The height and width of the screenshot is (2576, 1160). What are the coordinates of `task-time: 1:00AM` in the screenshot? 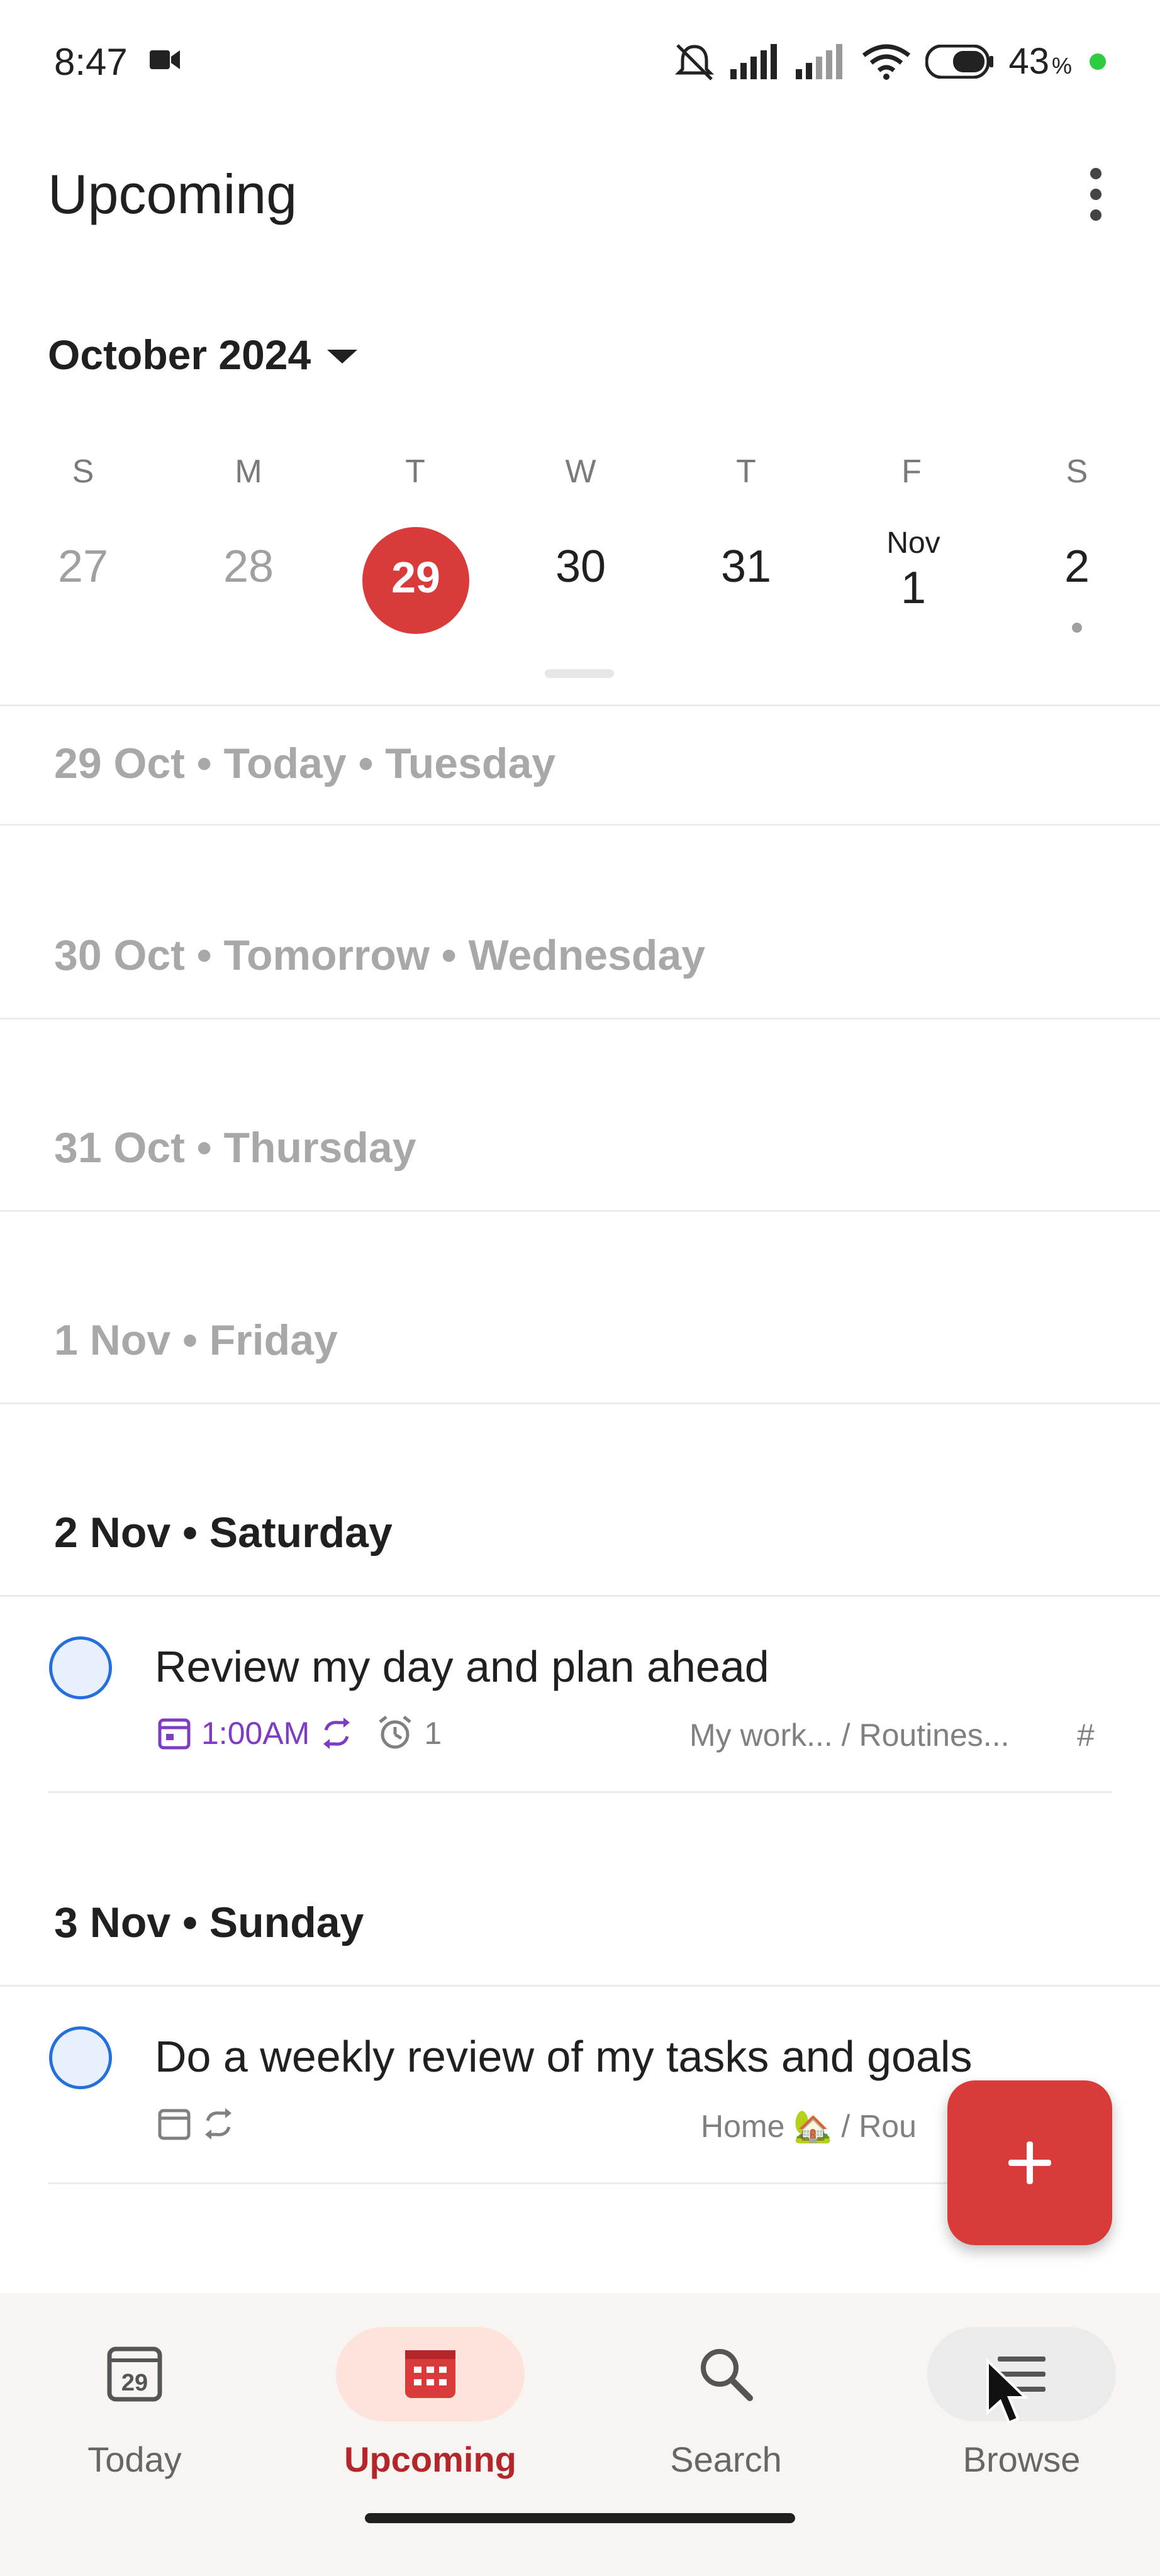 It's located at (255, 1733).